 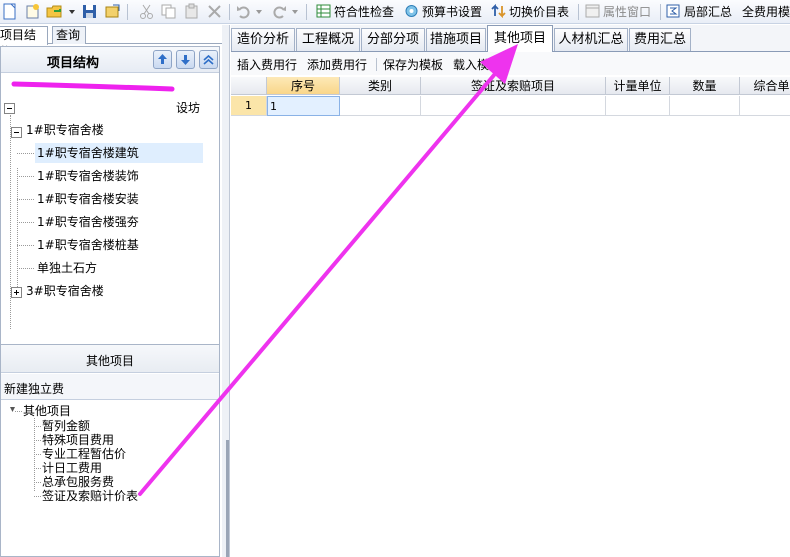 What do you see at coordinates (539, 12) in the screenshot?
I see `switch-price-list-label: 切换价目表` at bounding box center [539, 12].